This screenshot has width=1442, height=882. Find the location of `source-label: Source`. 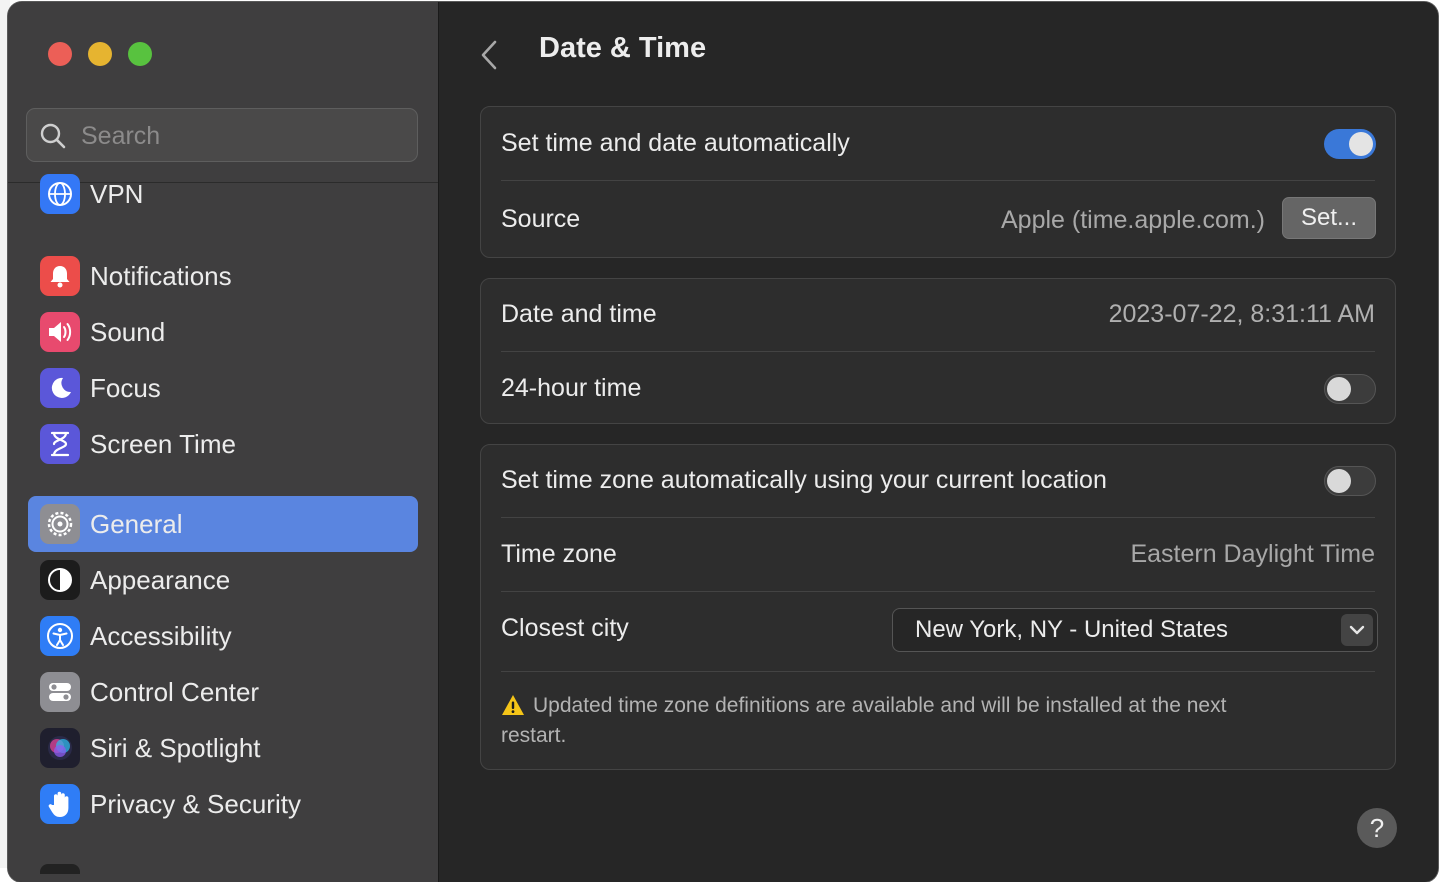

source-label: Source is located at coordinates (541, 219).